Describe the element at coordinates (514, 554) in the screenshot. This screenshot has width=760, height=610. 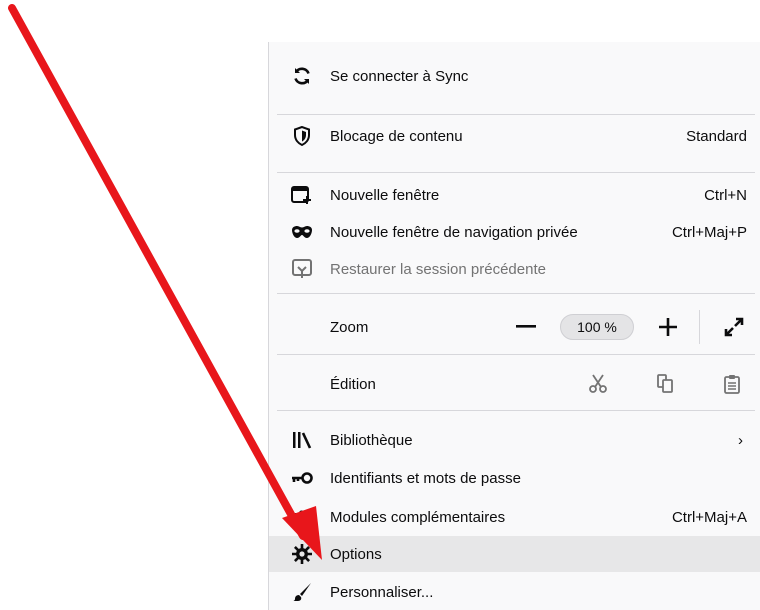
I see `menu-item-options: Options` at that location.